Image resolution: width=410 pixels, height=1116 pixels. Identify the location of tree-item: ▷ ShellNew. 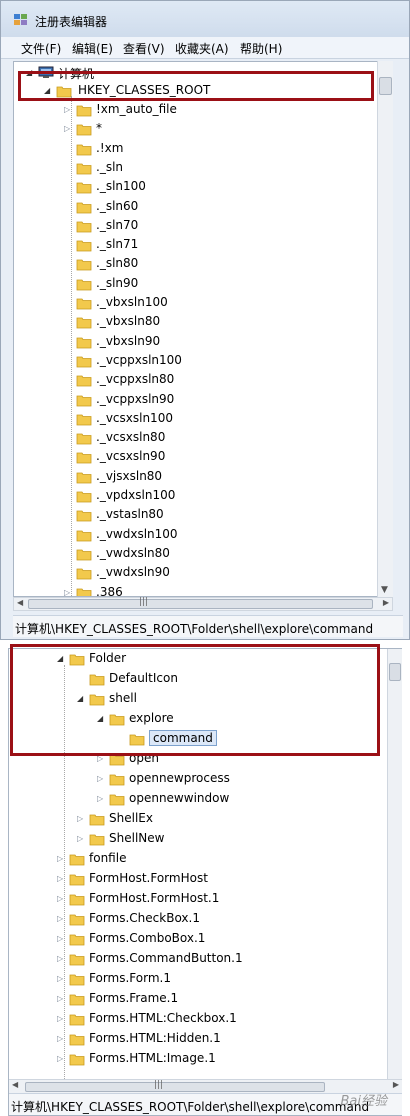
(232, 839).